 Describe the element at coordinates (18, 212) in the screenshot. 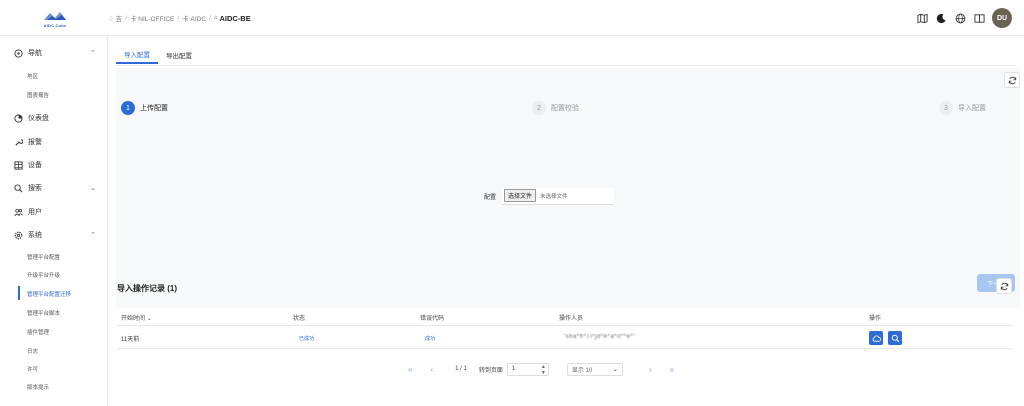

I see `users-icon` at that location.